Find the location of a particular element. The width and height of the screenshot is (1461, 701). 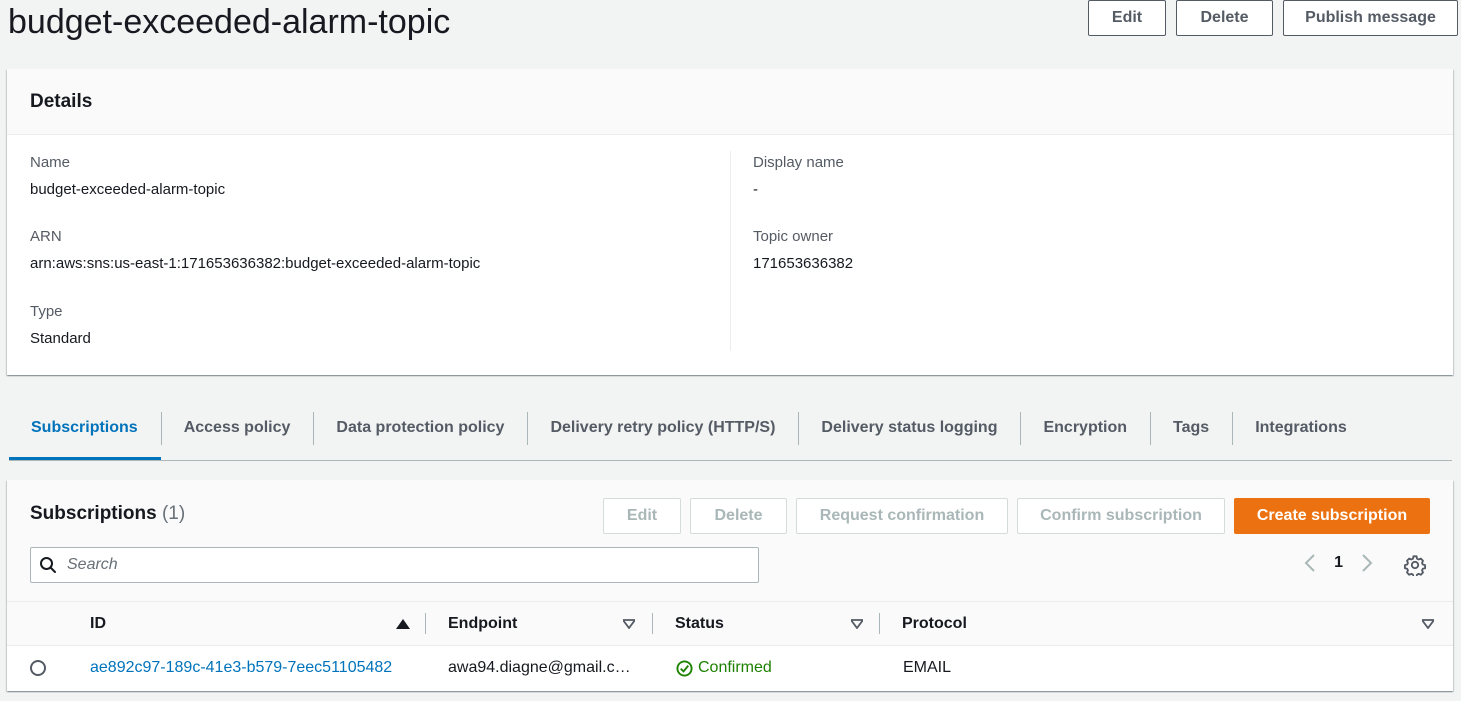

chevron-right-icon is located at coordinates (1367, 563).